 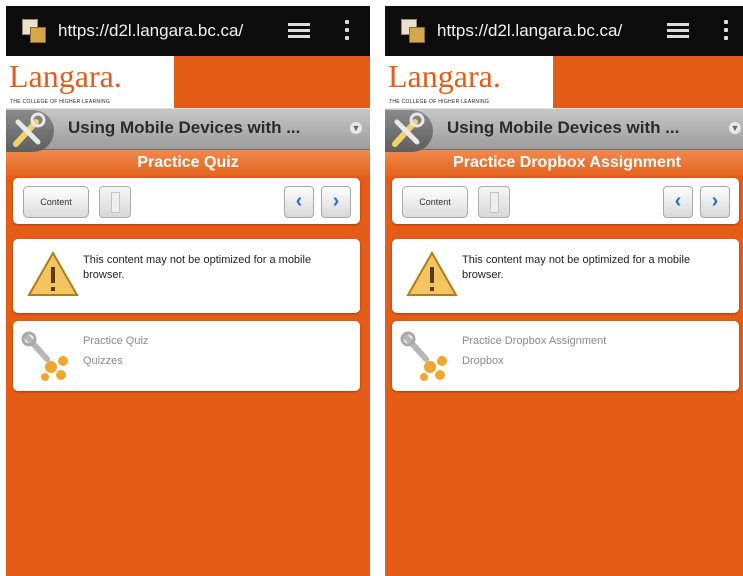 What do you see at coordinates (534, 341) in the screenshot?
I see `item-title: Practice Dropbox Assignment` at bounding box center [534, 341].